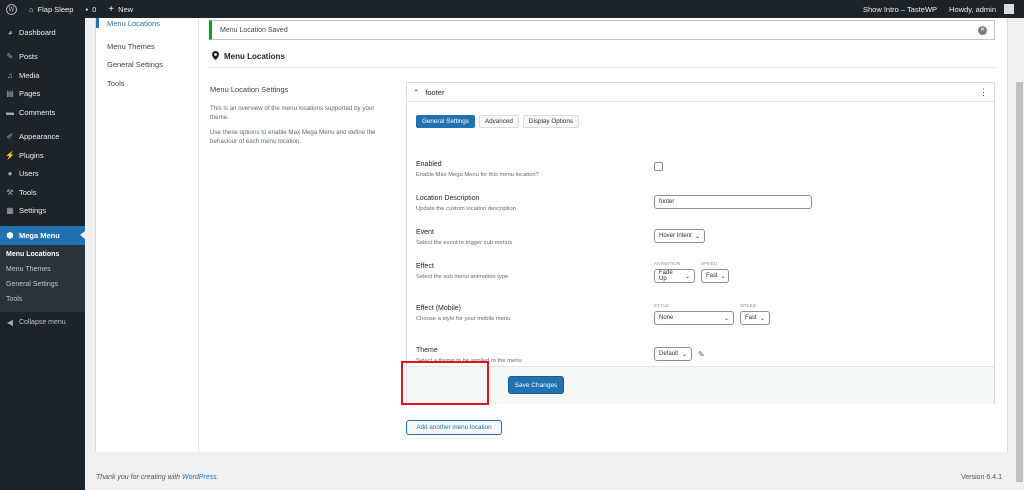 This screenshot has height=490, width=1024. What do you see at coordinates (254, 30) in the screenshot?
I see `notice-text: Menu Location Saved` at bounding box center [254, 30].